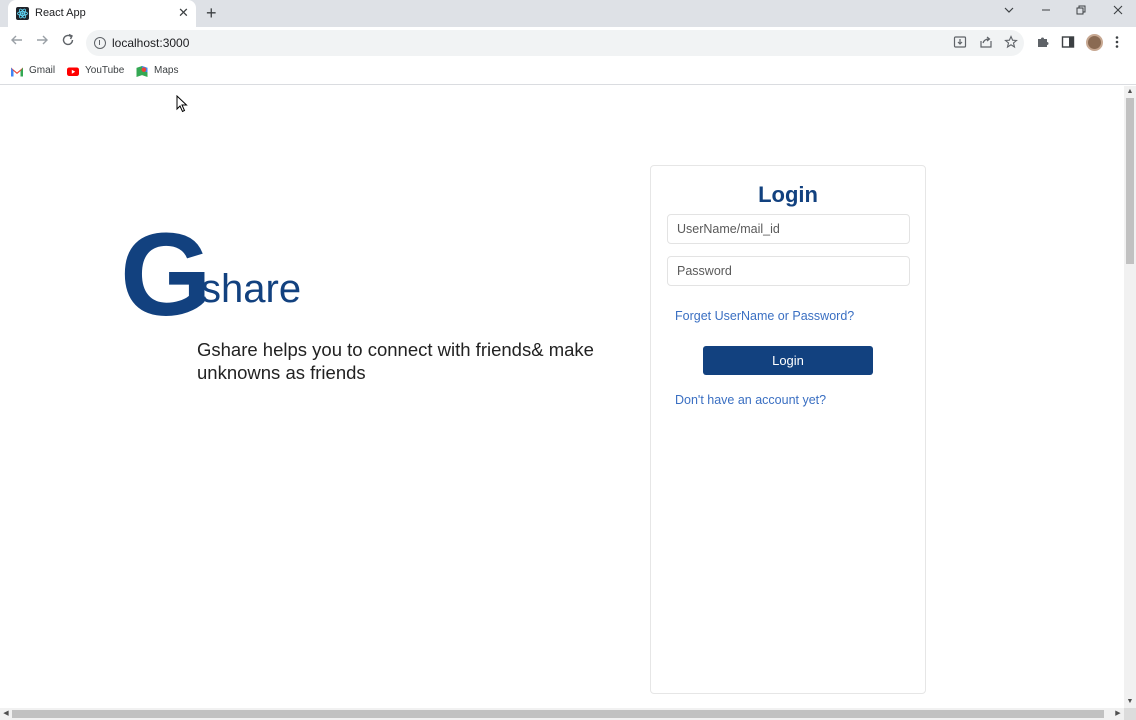 The width and height of the screenshot is (1136, 720). Describe the element at coordinates (1130, 702) in the screenshot. I see `scroll-down-arrow-icon: ▼` at that location.